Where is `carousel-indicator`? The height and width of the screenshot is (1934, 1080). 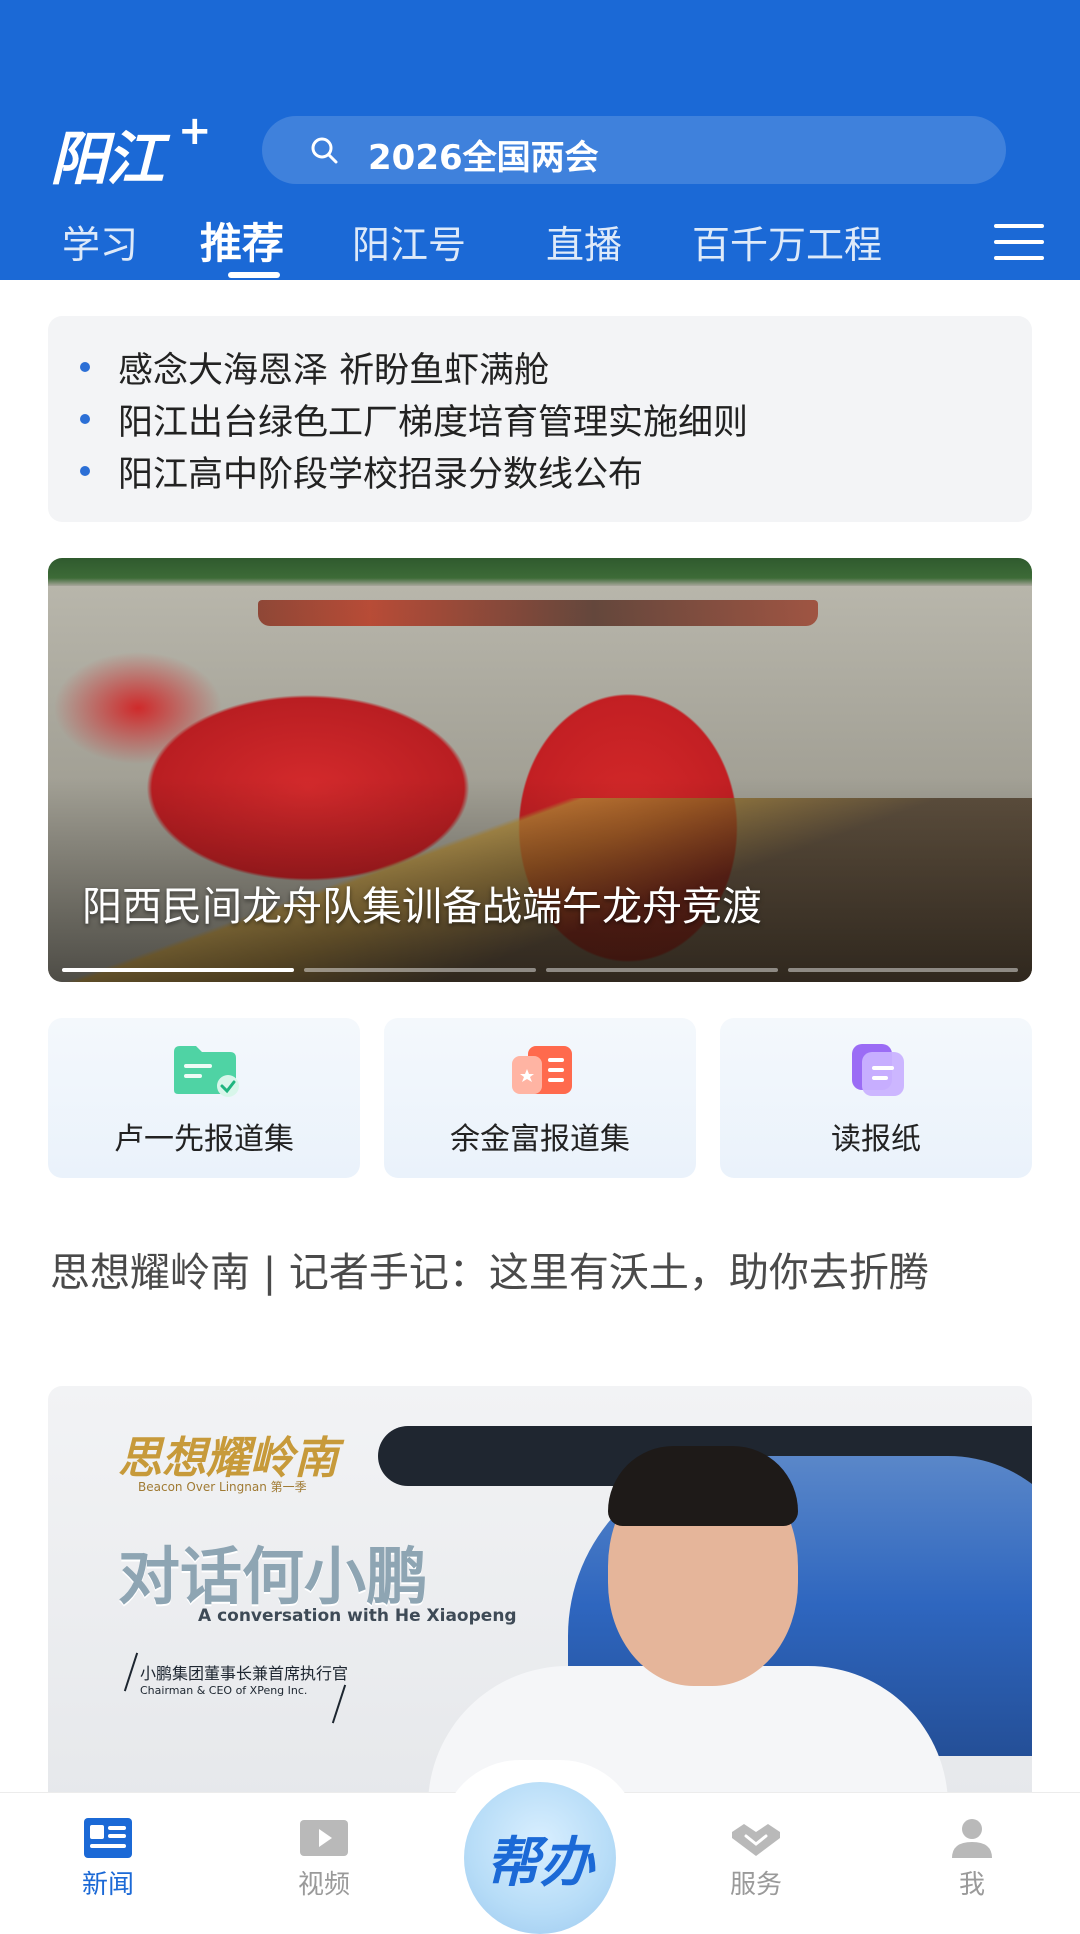
carousel-indicator is located at coordinates (540, 970).